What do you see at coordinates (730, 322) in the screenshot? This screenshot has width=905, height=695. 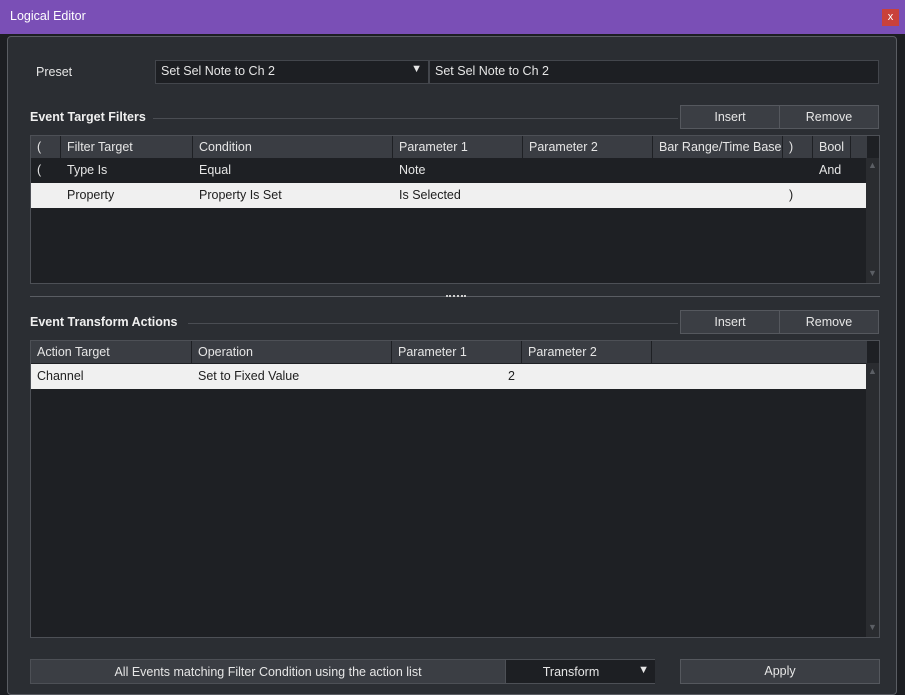 I see `actions-insert-button: Insert` at bounding box center [730, 322].